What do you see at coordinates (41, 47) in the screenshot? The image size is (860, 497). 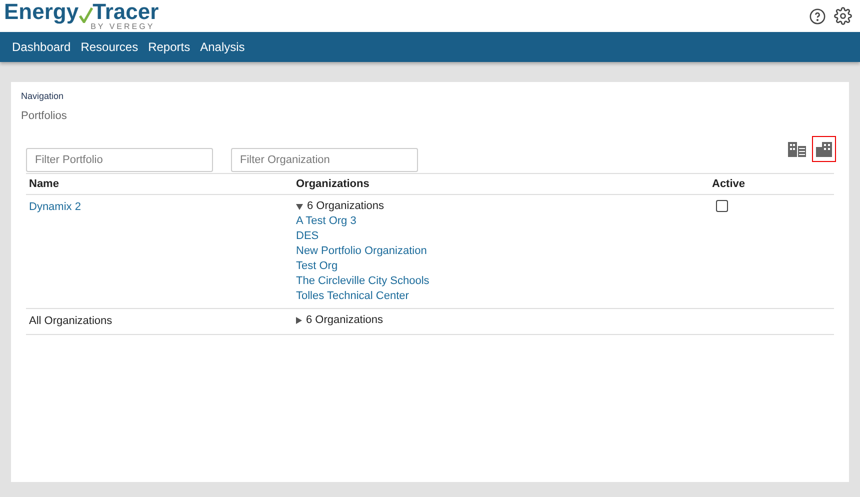 I see `nav-link: Dashboard` at bounding box center [41, 47].